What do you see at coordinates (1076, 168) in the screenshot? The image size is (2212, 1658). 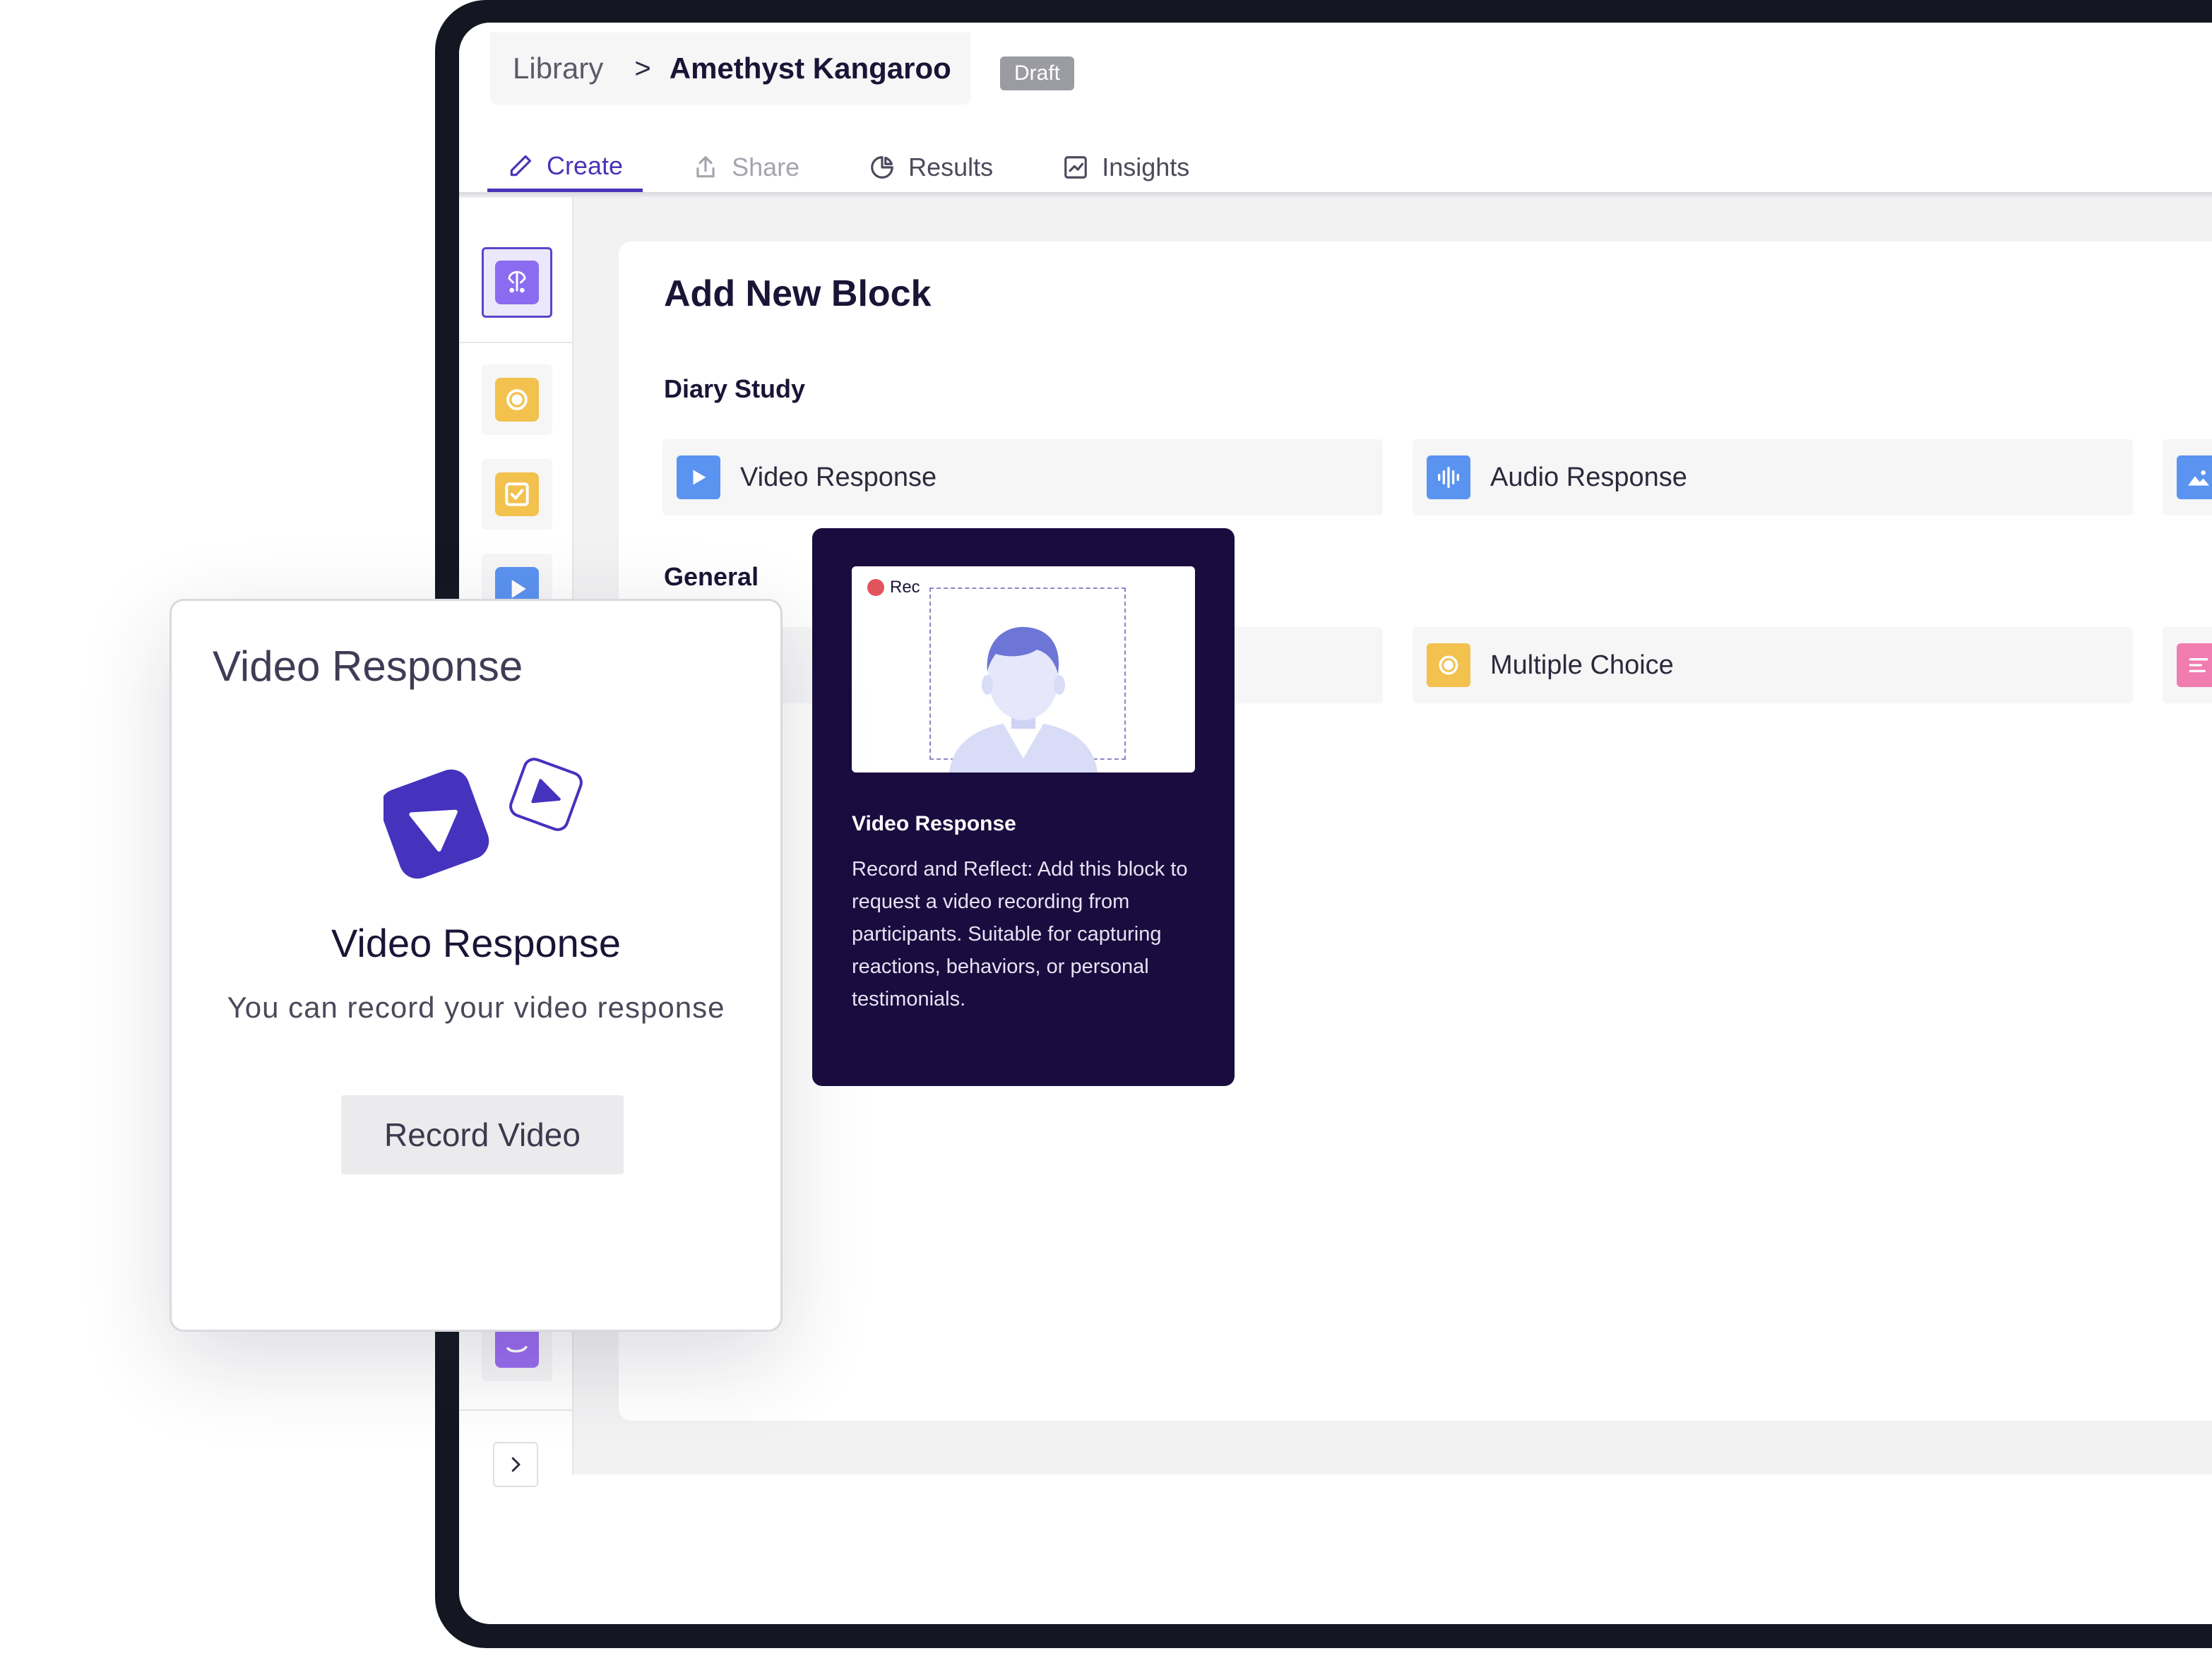 I see `line-chart-icon` at bounding box center [1076, 168].